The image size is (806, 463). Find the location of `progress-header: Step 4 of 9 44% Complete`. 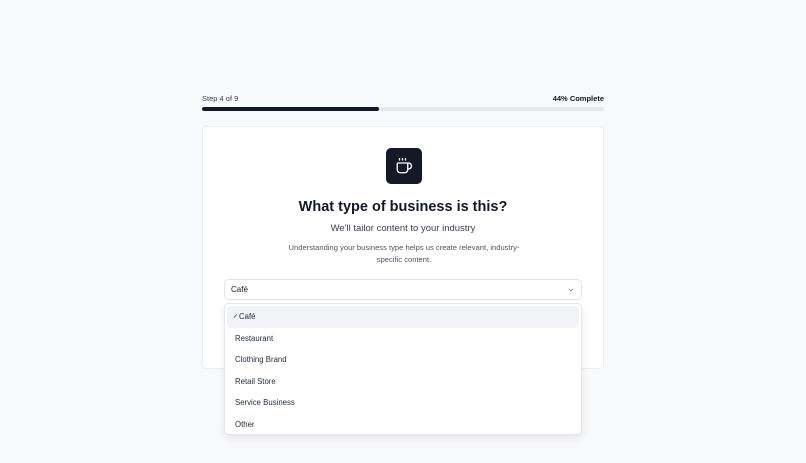

progress-header: Step 4 of 9 44% Complete is located at coordinates (403, 98).